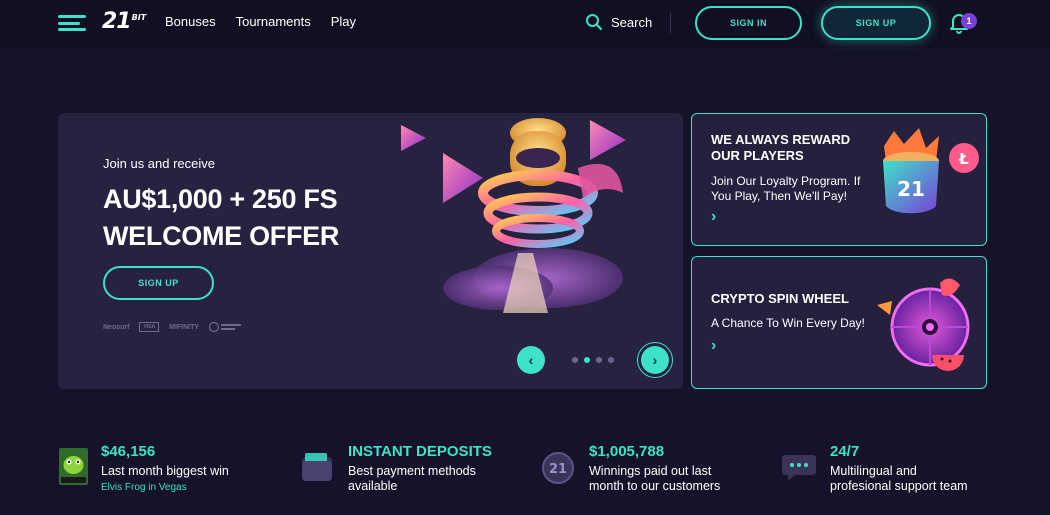  Describe the element at coordinates (116, 327) in the screenshot. I see `neosurf-logo: Neosurf` at that location.